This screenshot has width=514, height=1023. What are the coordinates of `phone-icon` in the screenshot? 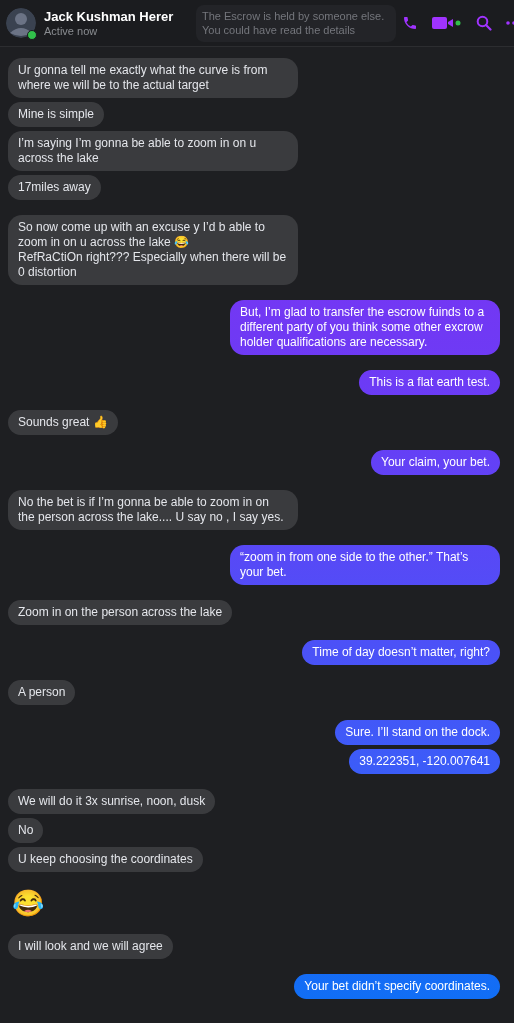 It's located at (410, 23).